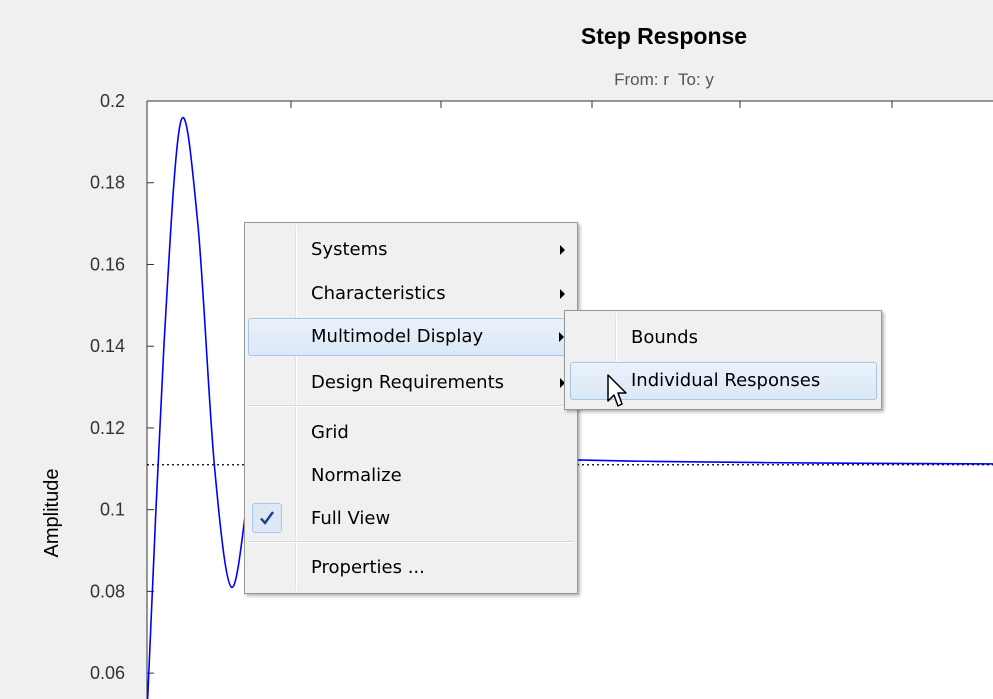 The width and height of the screenshot is (993, 699). I want to click on chart-title: Step Response, so click(664, 36).